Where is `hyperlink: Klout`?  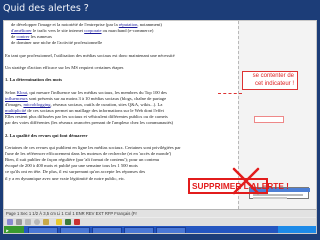 hyperlink: Klout is located at coordinates (22, 92).